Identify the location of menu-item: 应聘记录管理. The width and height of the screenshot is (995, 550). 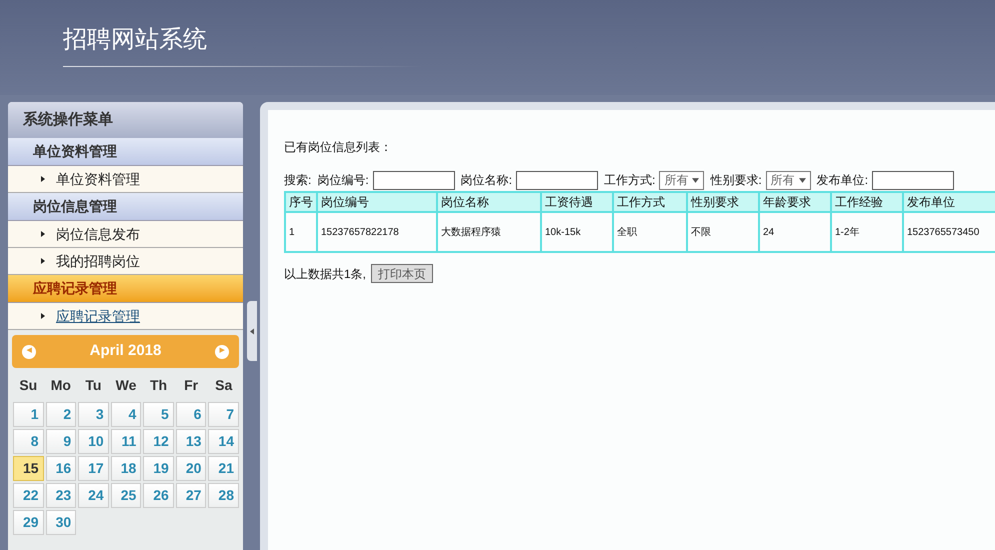
(125, 316).